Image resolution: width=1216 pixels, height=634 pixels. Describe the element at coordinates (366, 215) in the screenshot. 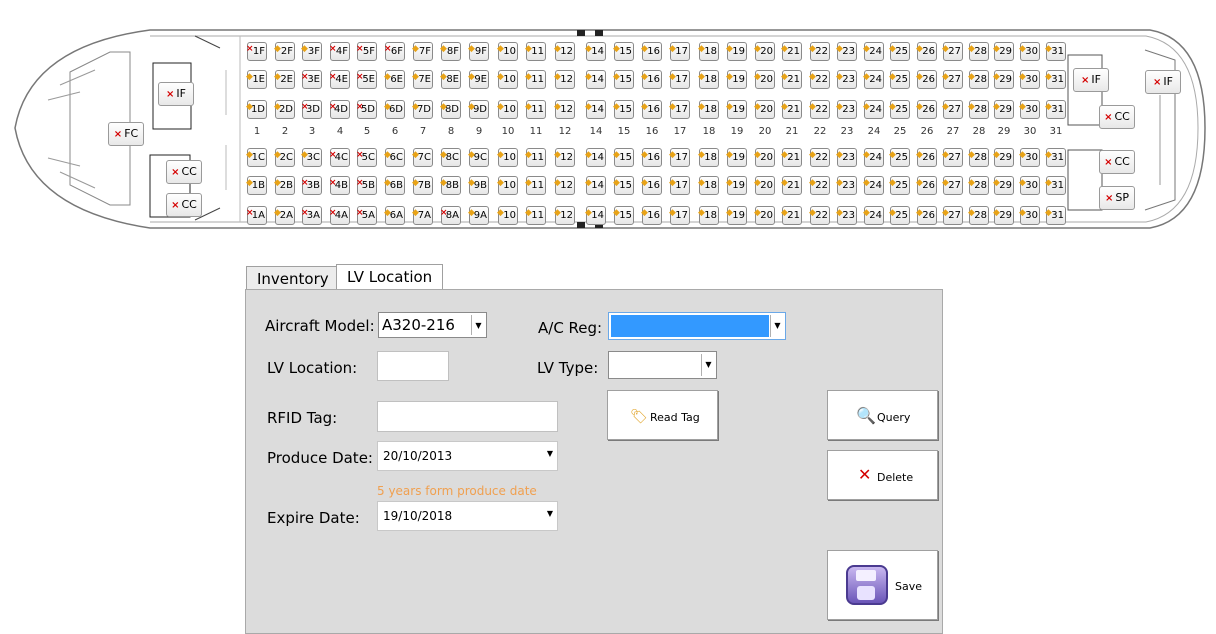

I see `seat-5A: × 5A` at that location.